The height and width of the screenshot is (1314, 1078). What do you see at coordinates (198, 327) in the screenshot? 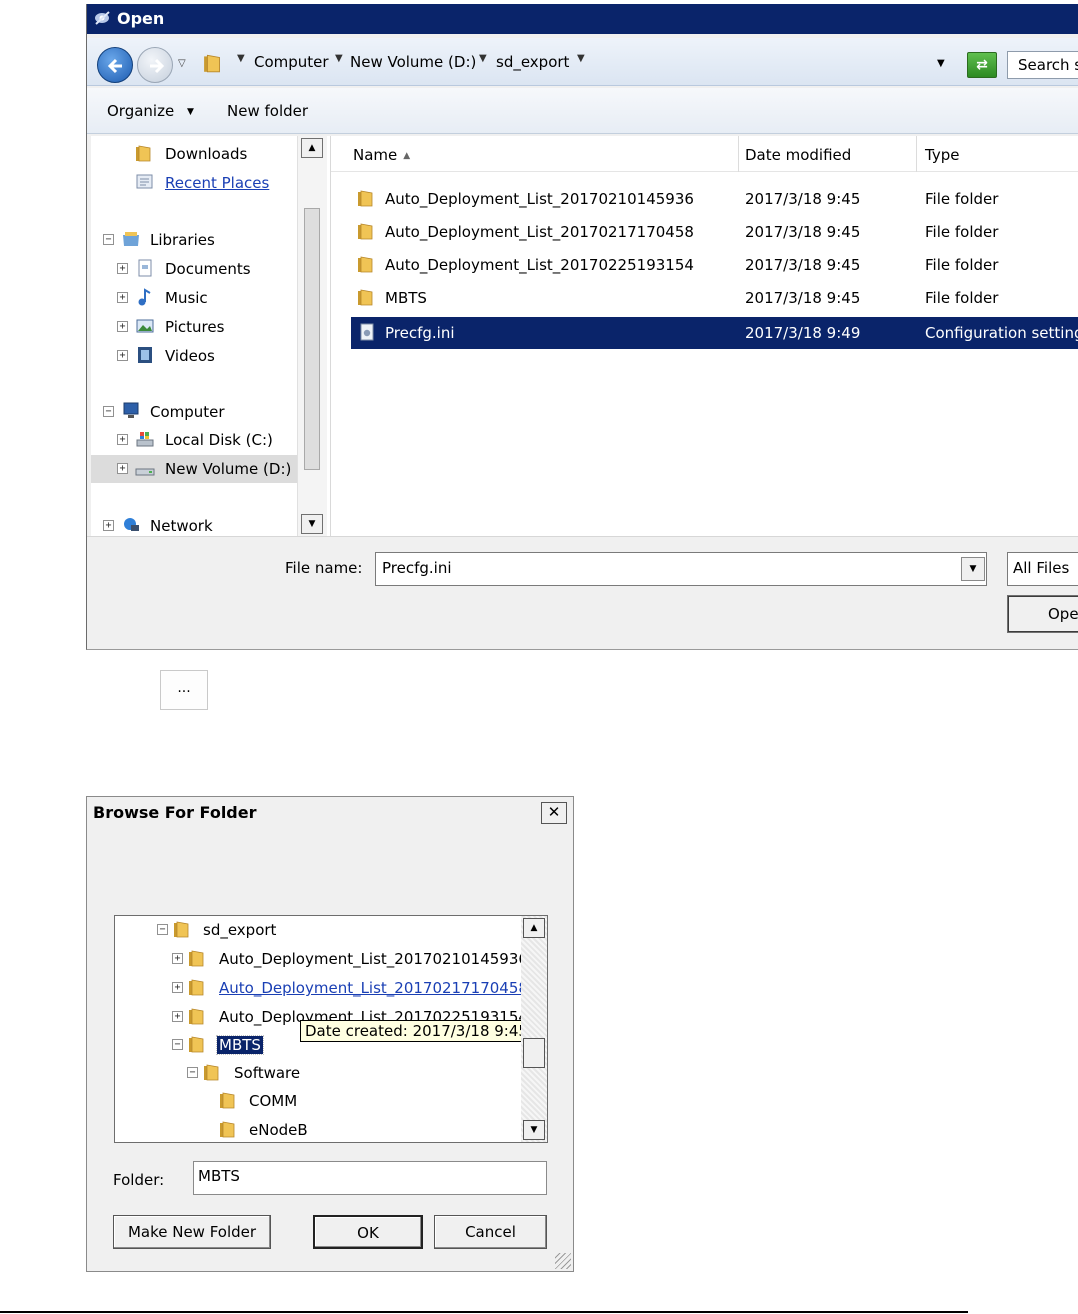
I see `nav-item-pictures: + Pictures` at bounding box center [198, 327].